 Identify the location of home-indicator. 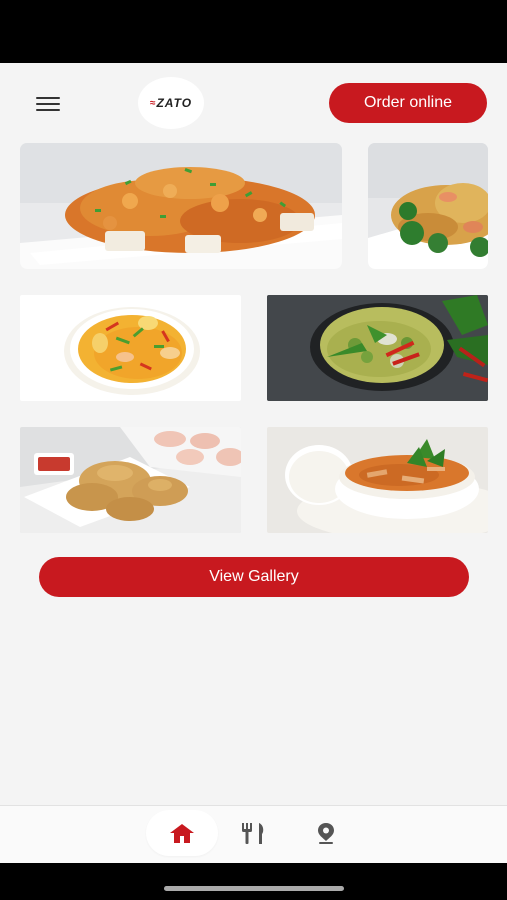
(254, 888).